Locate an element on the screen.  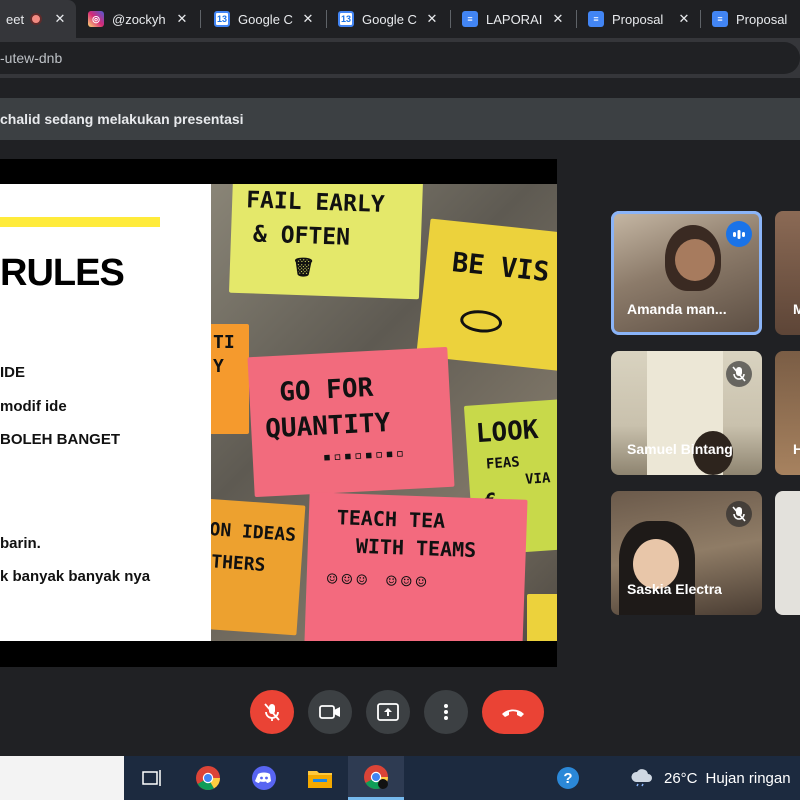
calendar-icon: 13 is located at coordinates (222, 19).